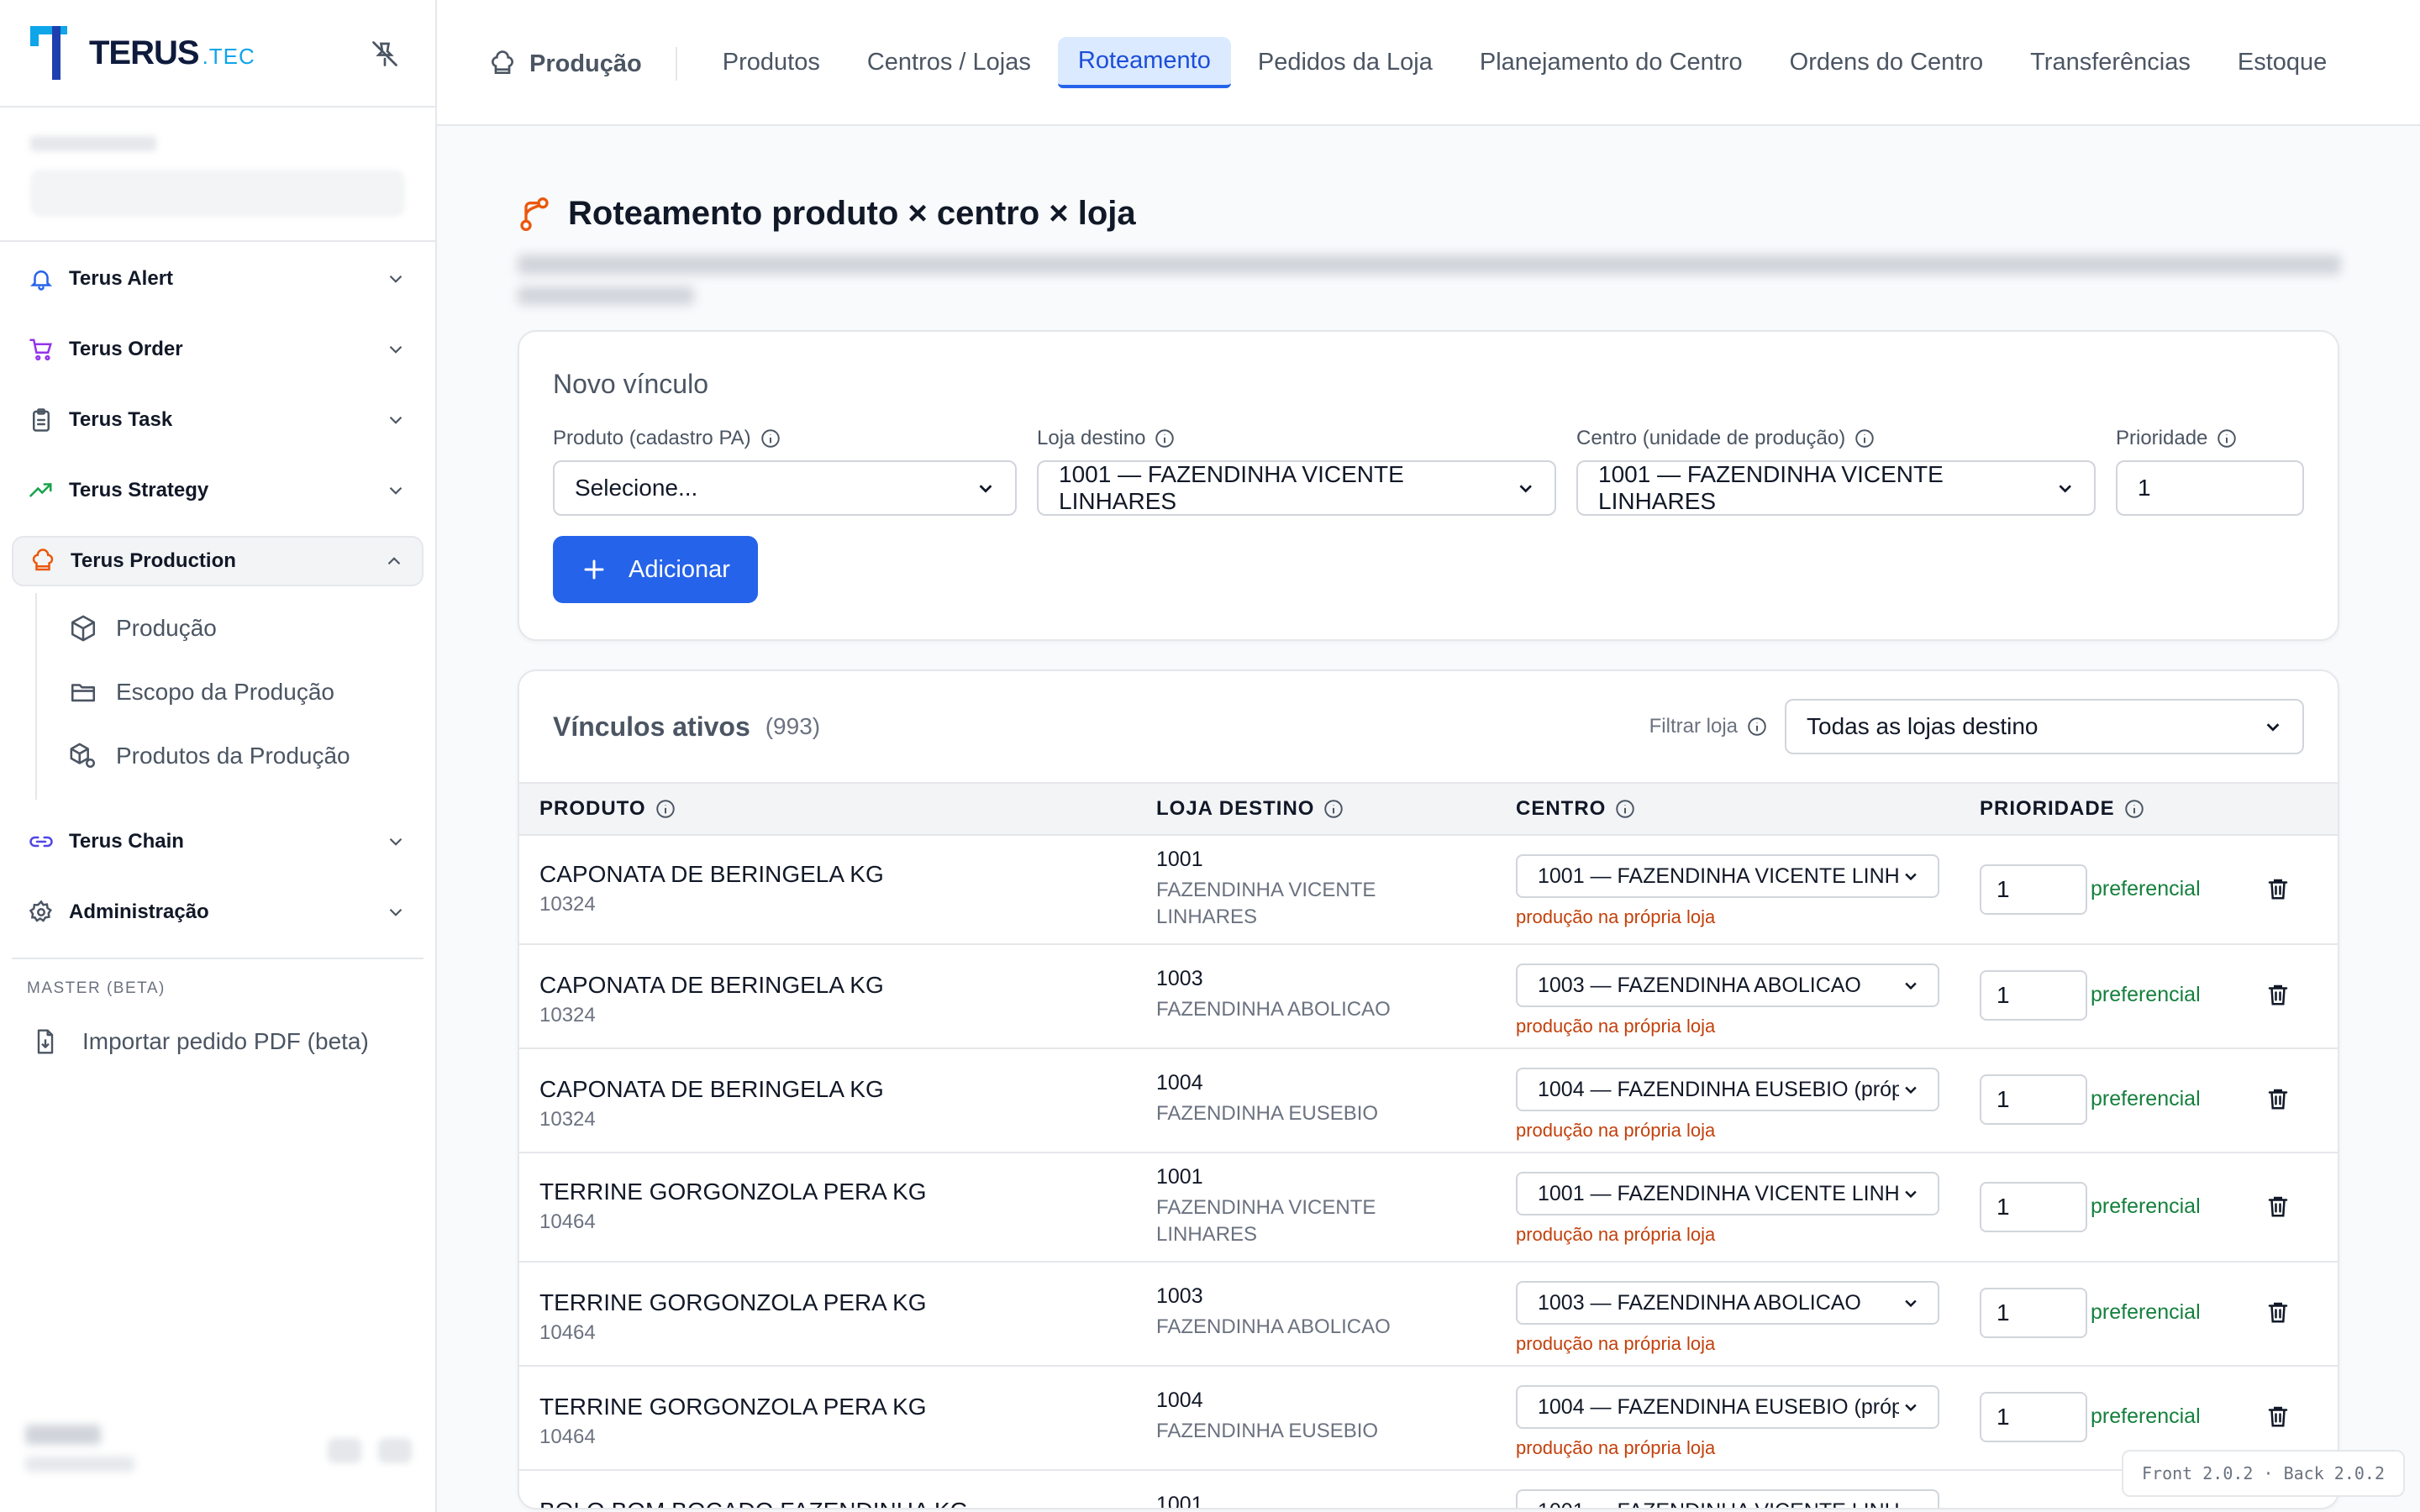 The width and height of the screenshot is (2420, 1512). I want to click on tab-home-producao: Produção, so click(583, 64).